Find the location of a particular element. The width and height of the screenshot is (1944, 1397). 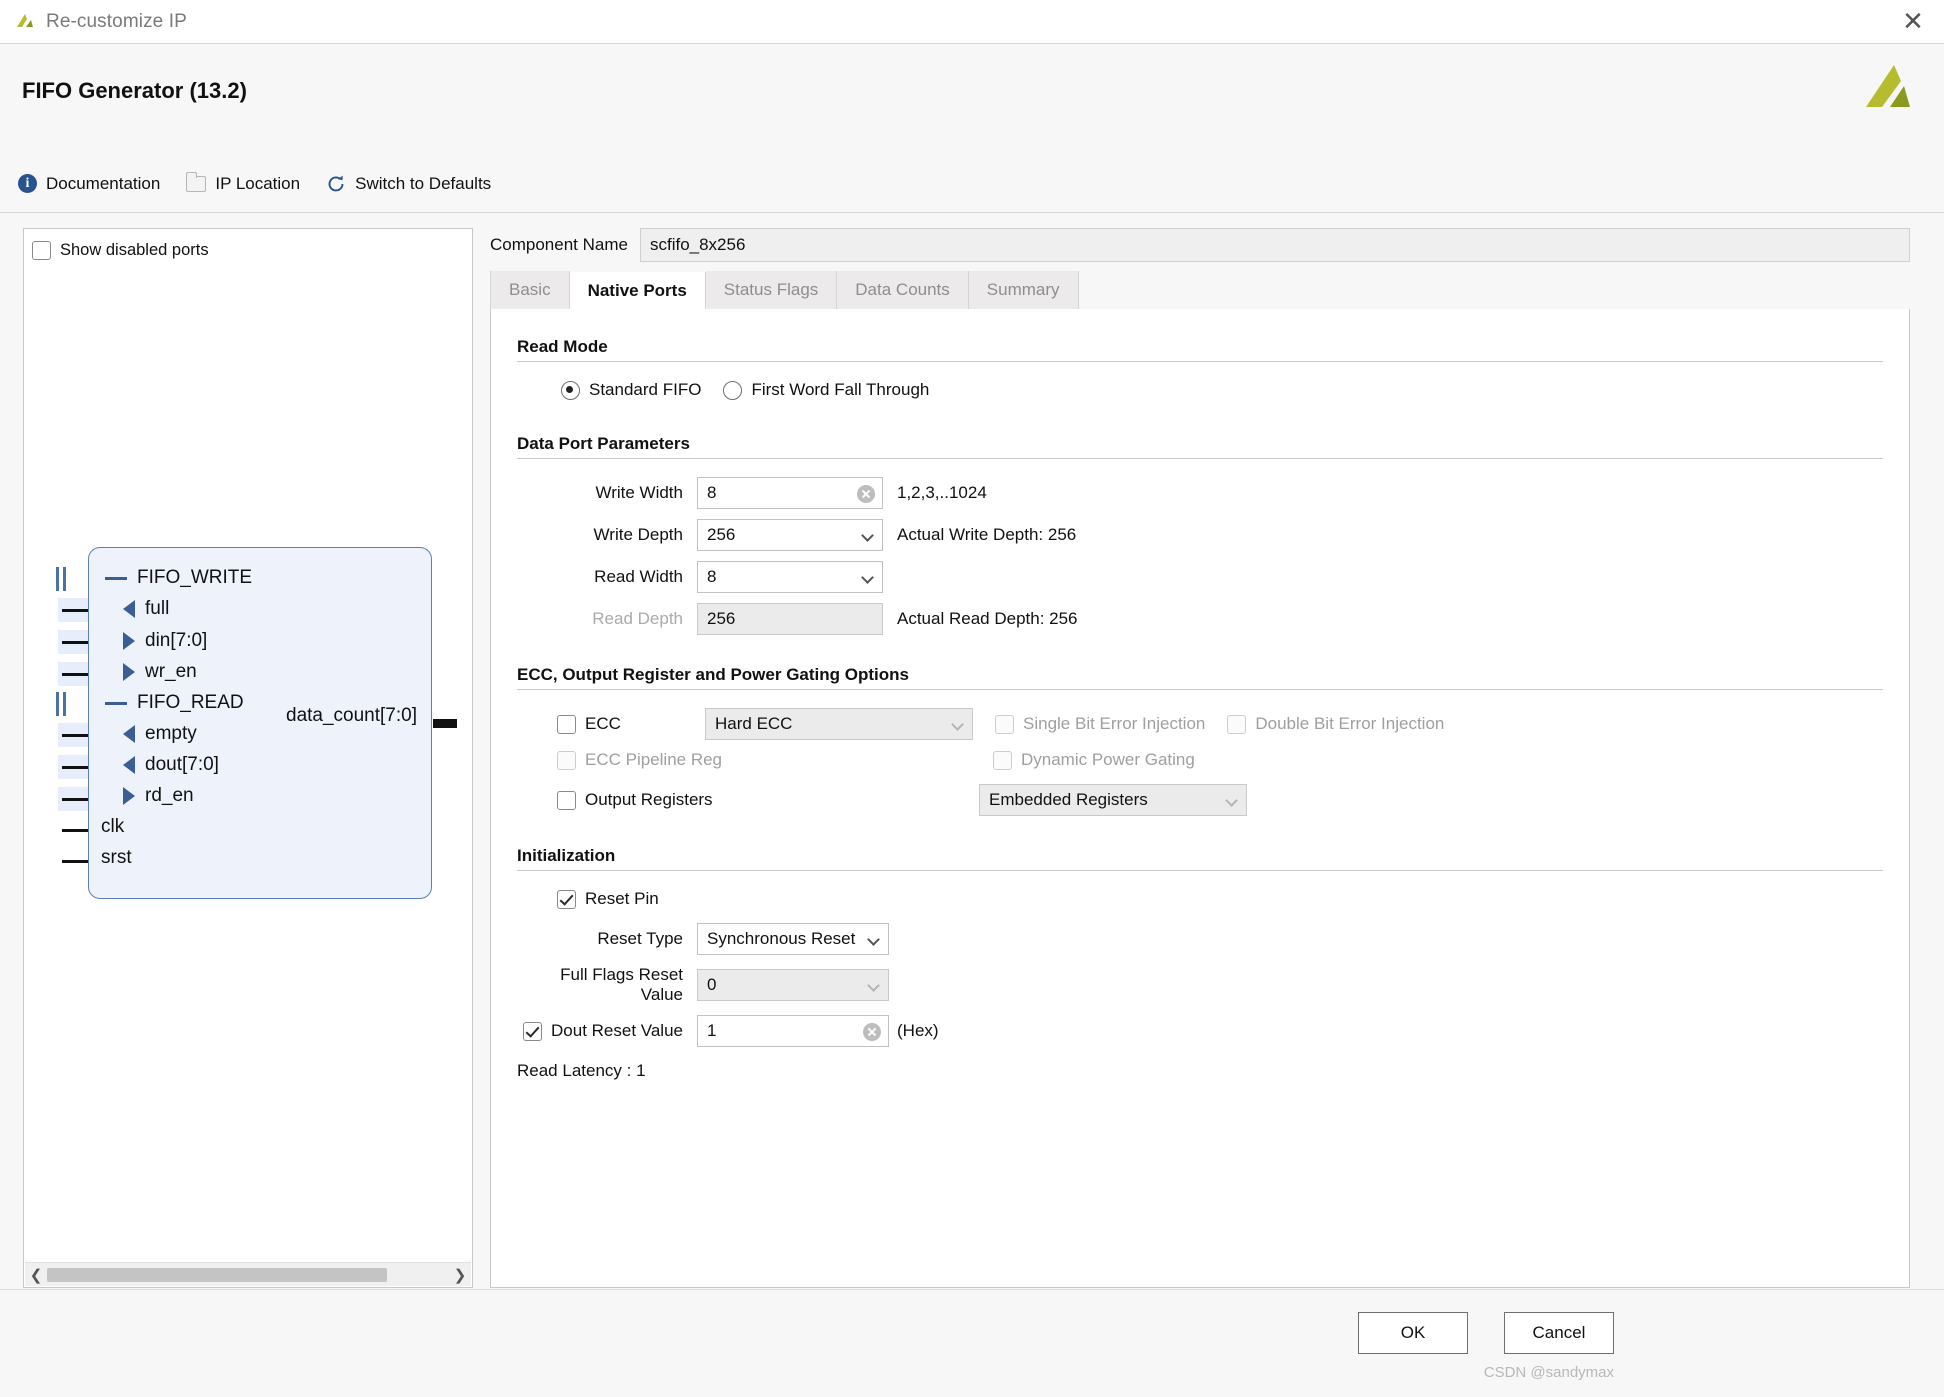

scrollbar-thumb is located at coordinates (217, 1274).